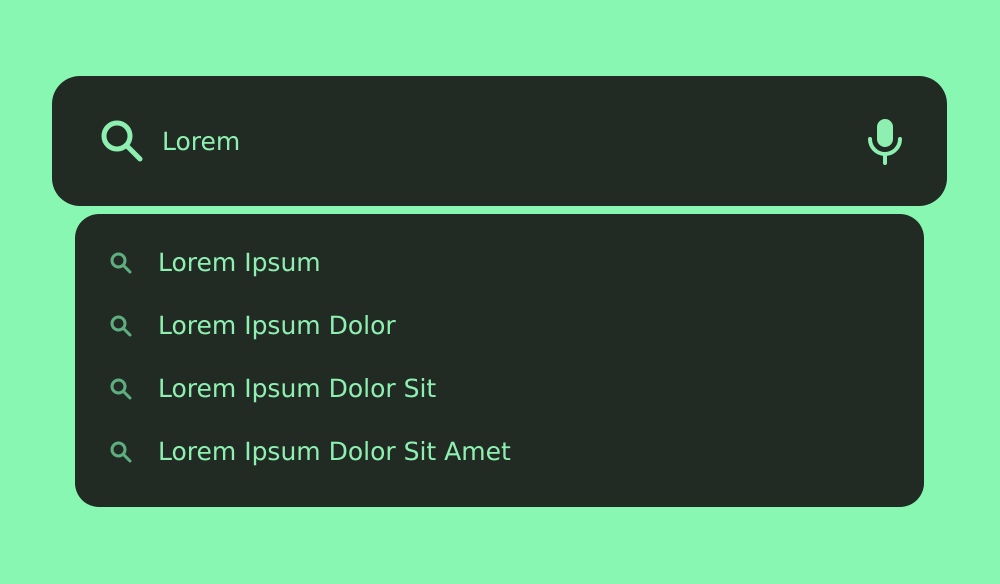 This screenshot has height=584, width=1000. I want to click on microphone-icon, so click(885, 141).